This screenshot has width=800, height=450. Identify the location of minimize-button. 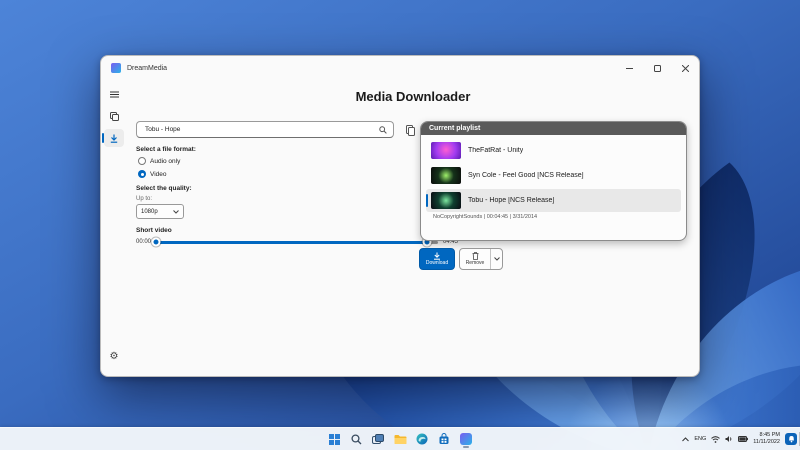
(629, 68).